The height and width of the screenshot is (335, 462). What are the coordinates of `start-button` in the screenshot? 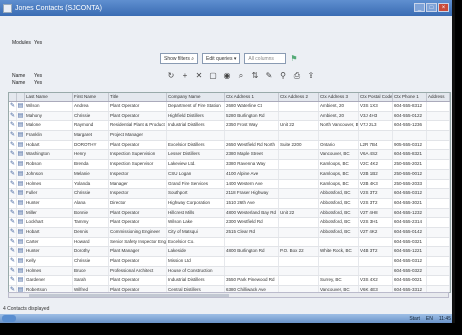 It's located at (9, 318).